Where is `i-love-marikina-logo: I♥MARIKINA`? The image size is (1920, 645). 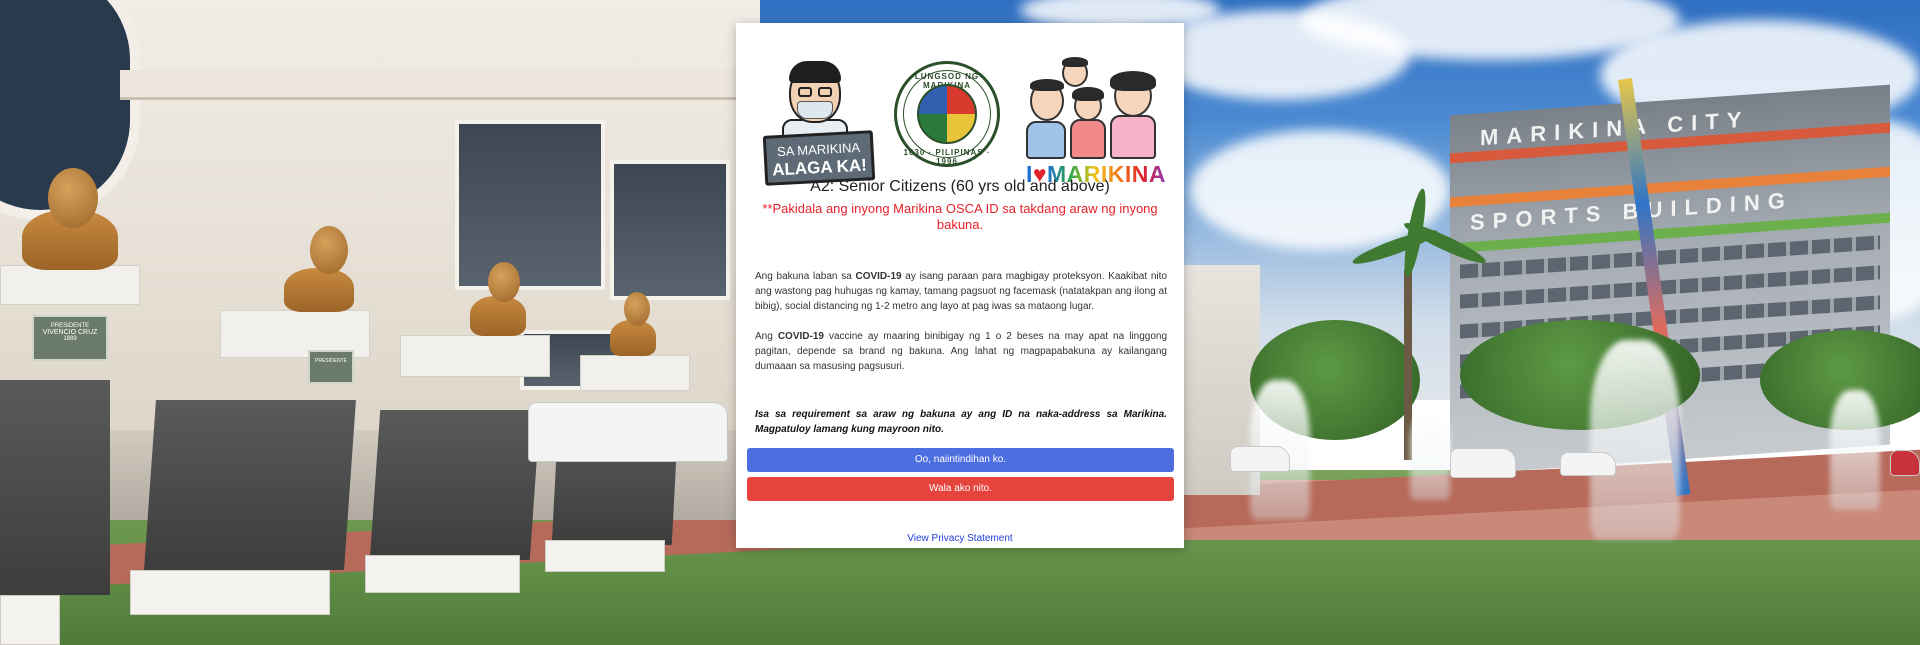
i-love-marikina-logo: I♥MARIKINA is located at coordinates (1096, 124).